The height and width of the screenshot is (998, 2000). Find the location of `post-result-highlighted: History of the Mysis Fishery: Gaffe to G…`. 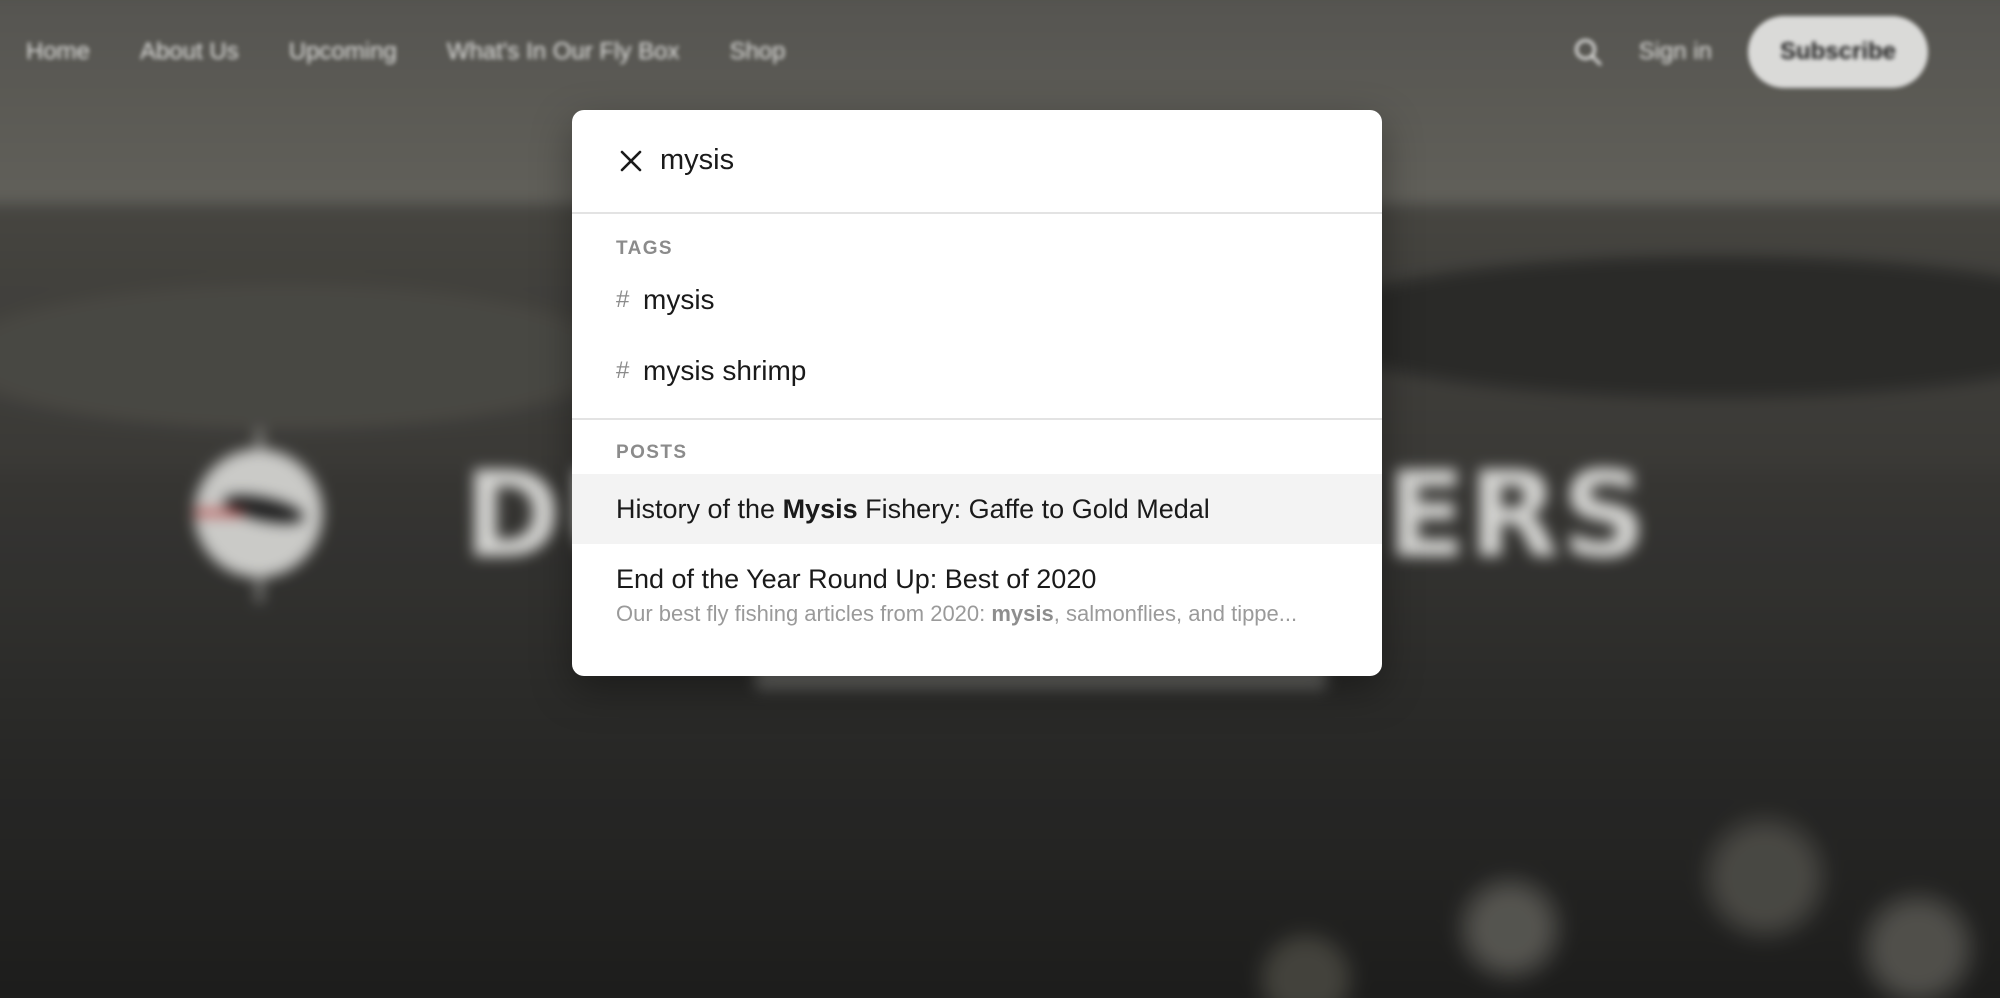

post-result-highlighted: History of the Mysis Fishery: Gaffe to G… is located at coordinates (977, 509).